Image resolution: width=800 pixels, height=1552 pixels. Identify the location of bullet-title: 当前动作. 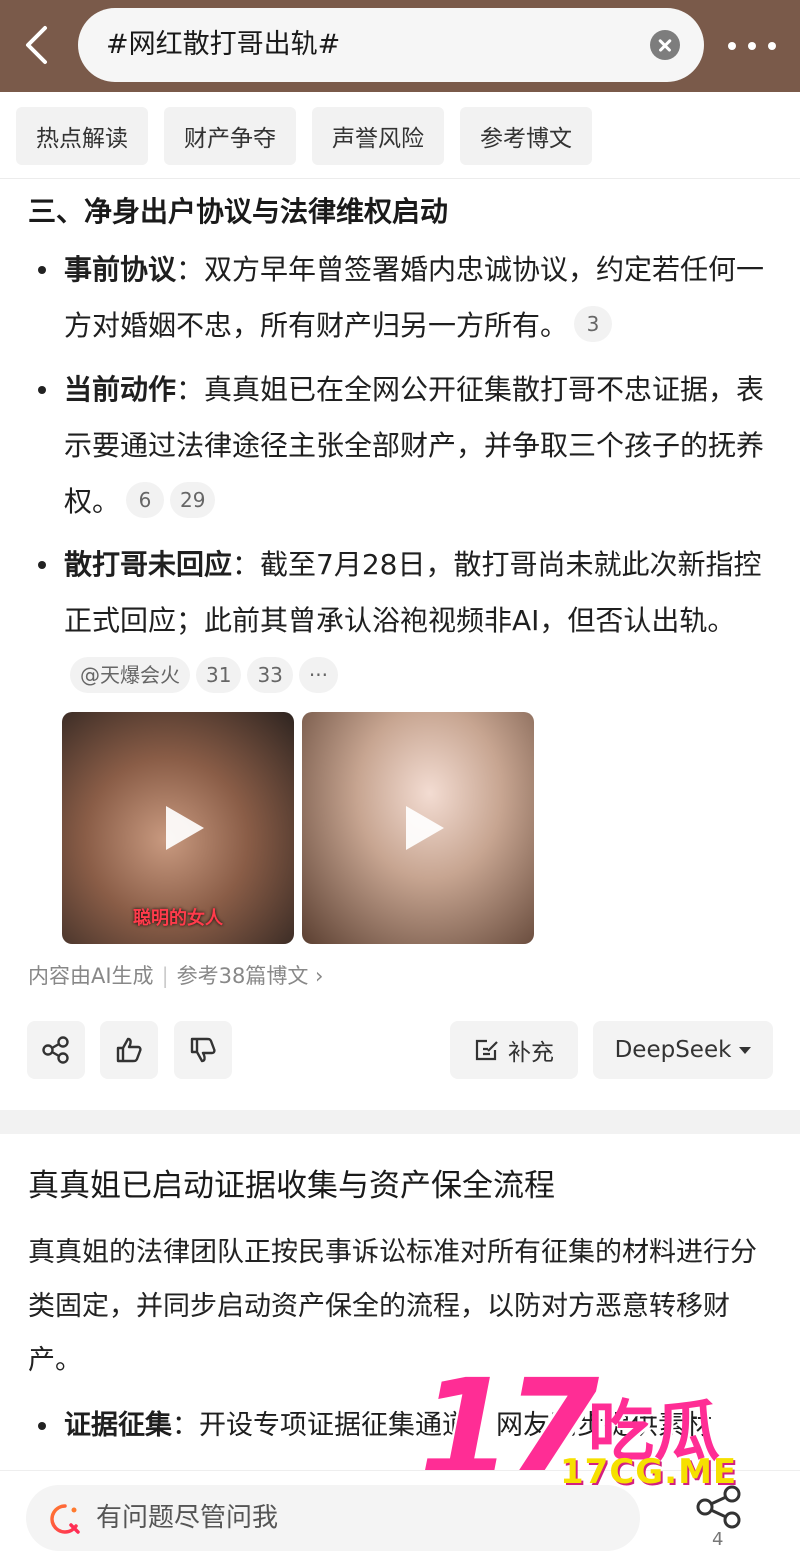
(120, 389).